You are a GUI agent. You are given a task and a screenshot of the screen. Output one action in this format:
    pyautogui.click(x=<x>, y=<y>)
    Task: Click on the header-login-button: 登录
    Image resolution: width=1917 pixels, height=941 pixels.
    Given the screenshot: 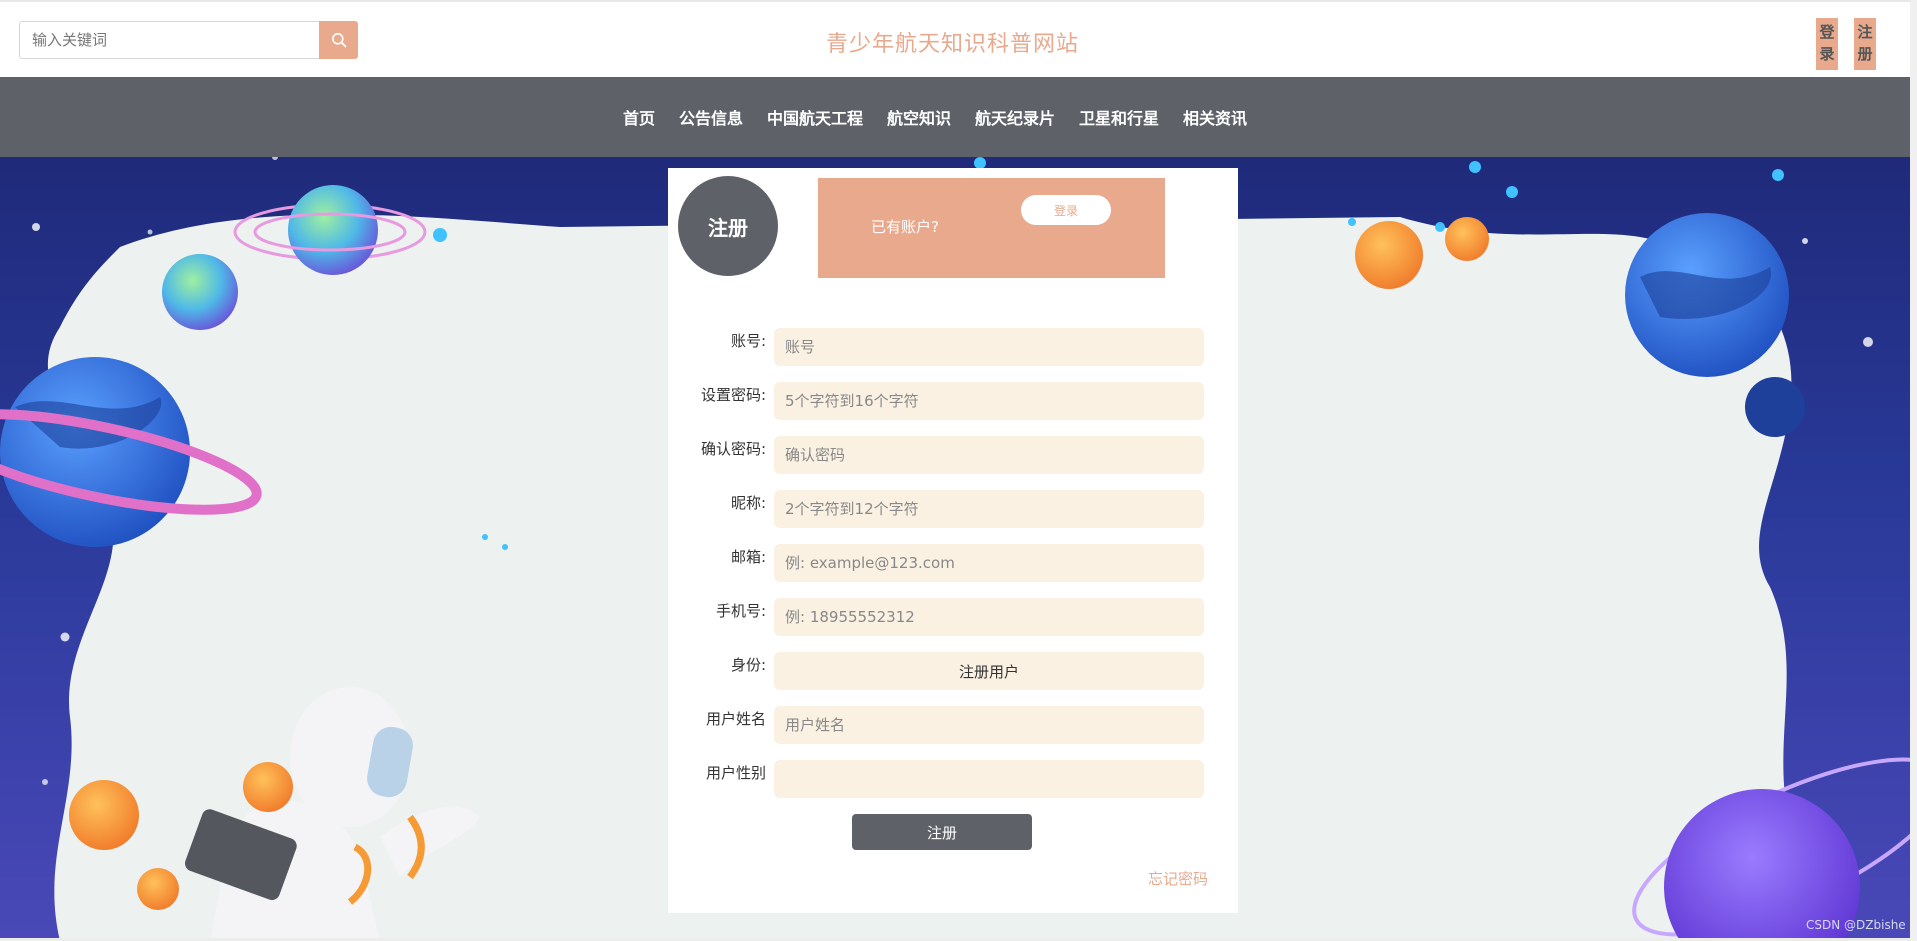 What is the action you would take?
    pyautogui.click(x=1827, y=44)
    